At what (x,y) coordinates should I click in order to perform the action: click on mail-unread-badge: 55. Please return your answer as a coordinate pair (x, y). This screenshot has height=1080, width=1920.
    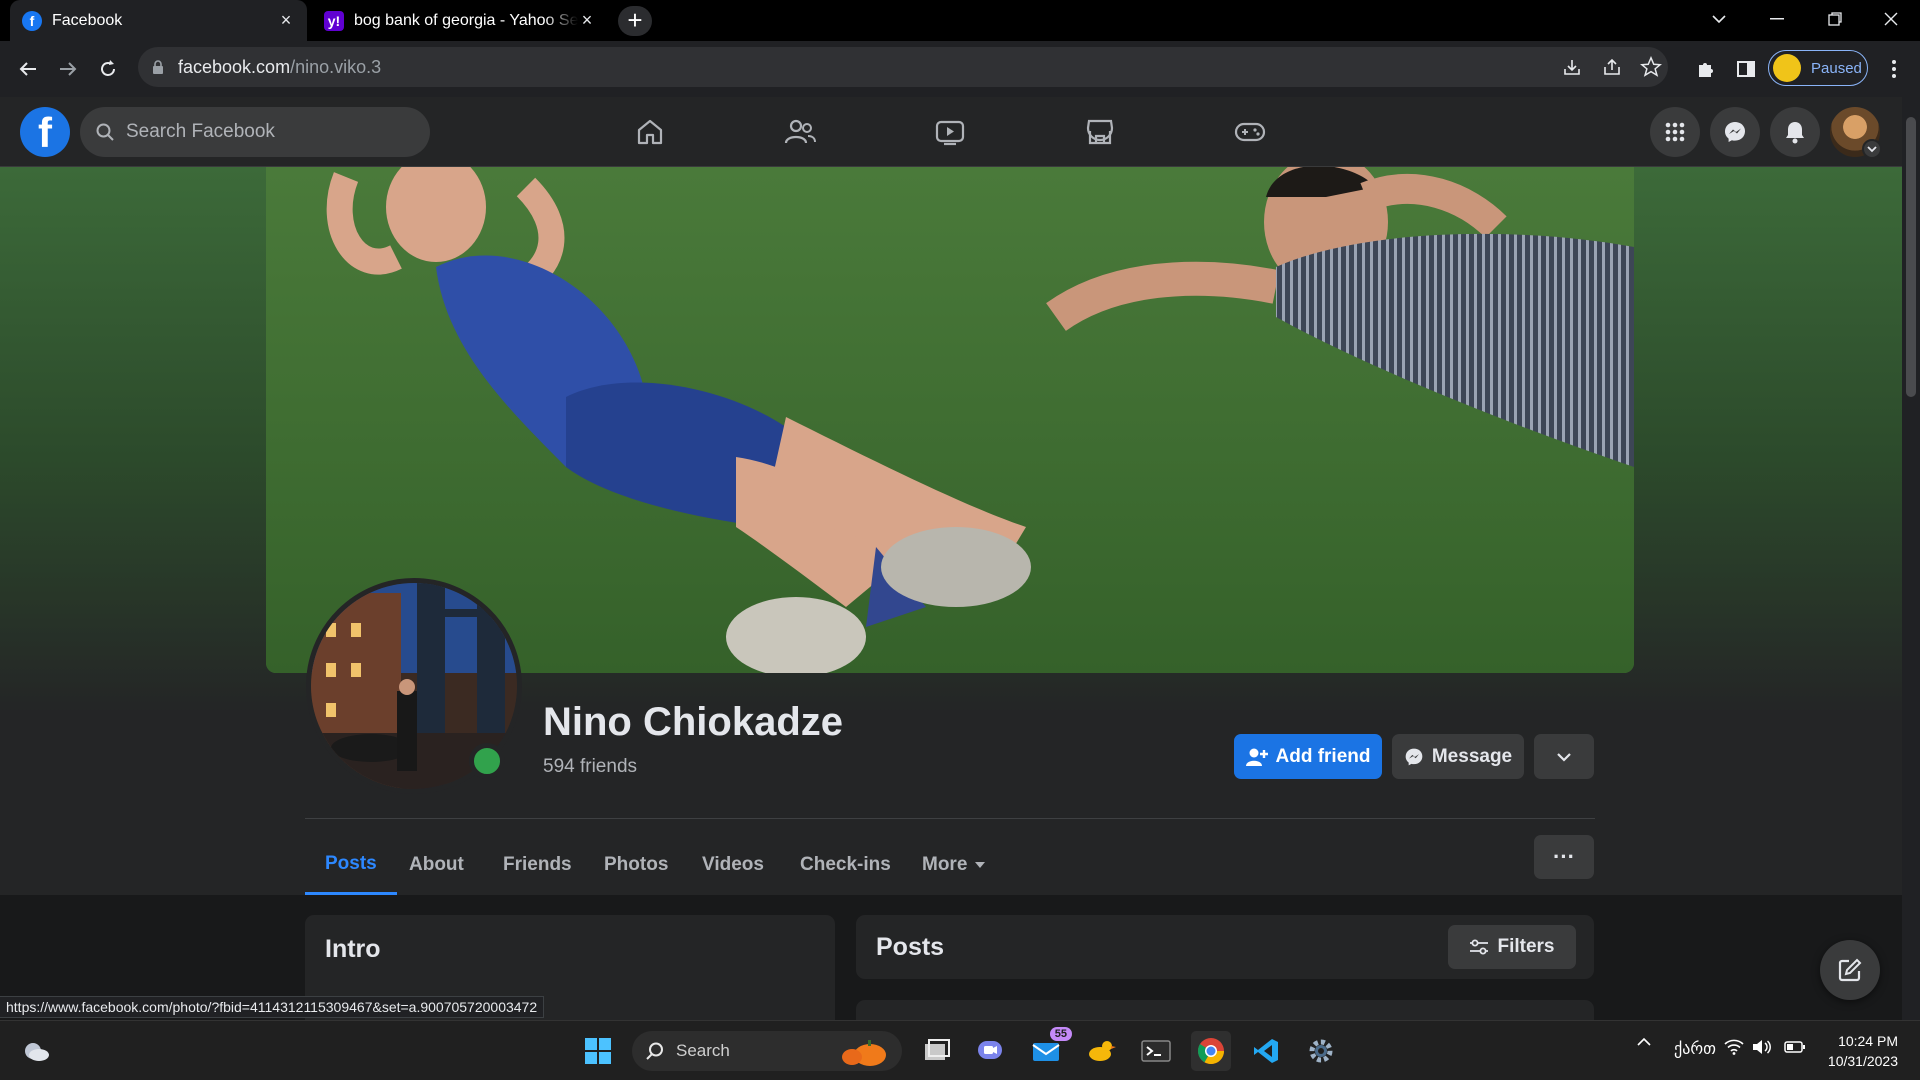
    Looking at the image, I should click on (1060, 1034).